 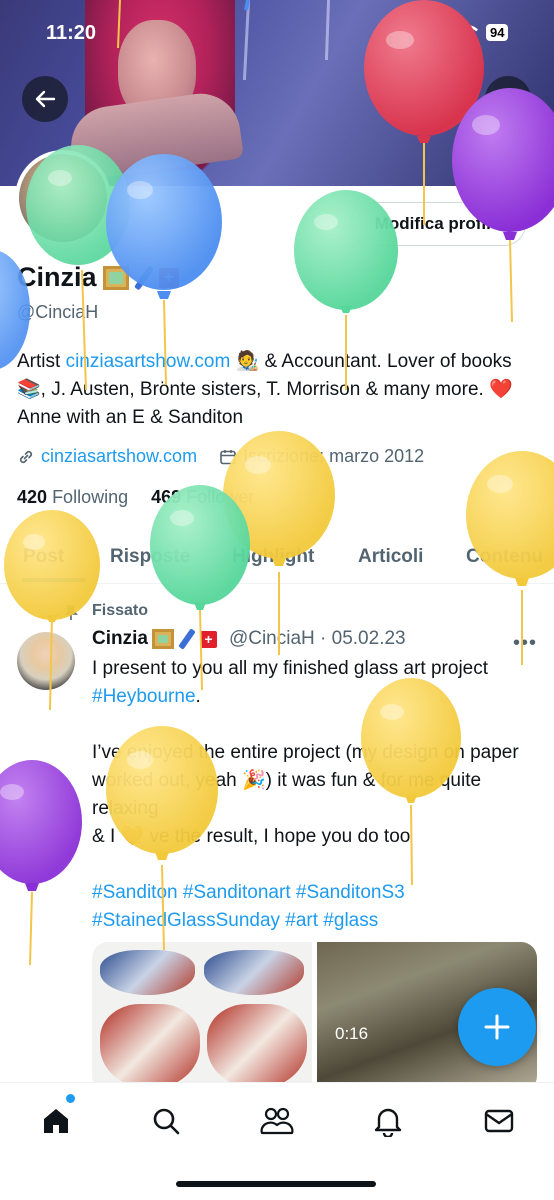 I want to click on tab-articles: Articoli, so click(x=390, y=557).